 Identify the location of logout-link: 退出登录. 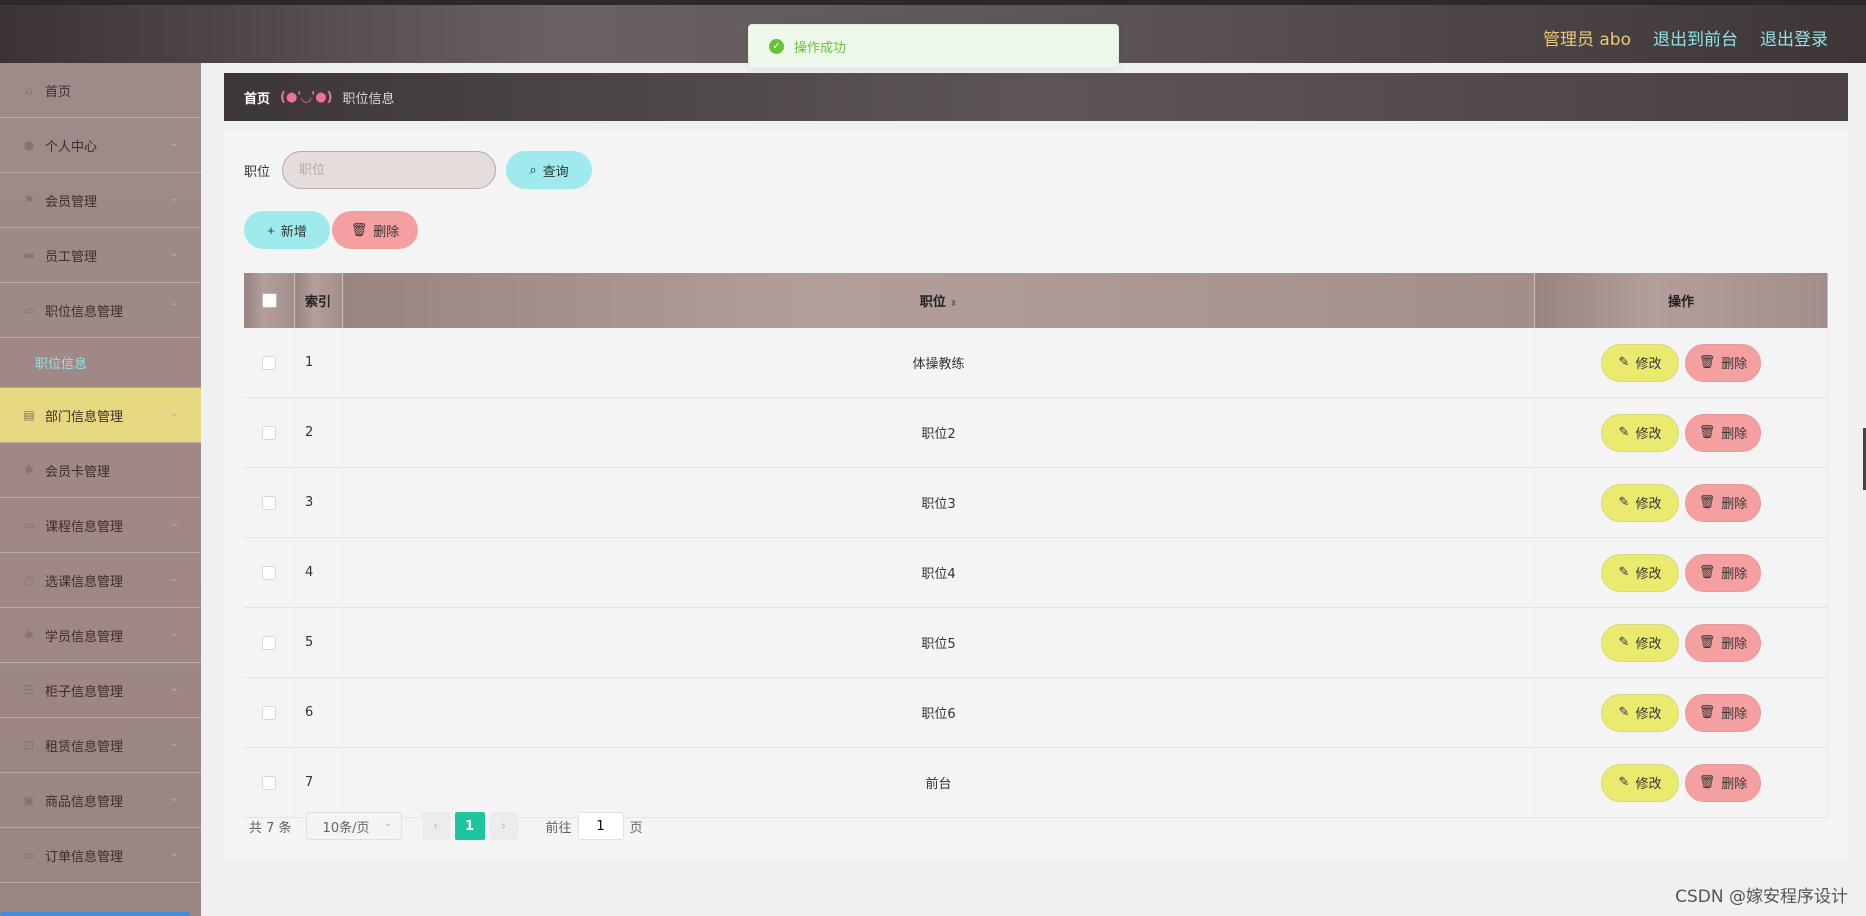
(1794, 37).